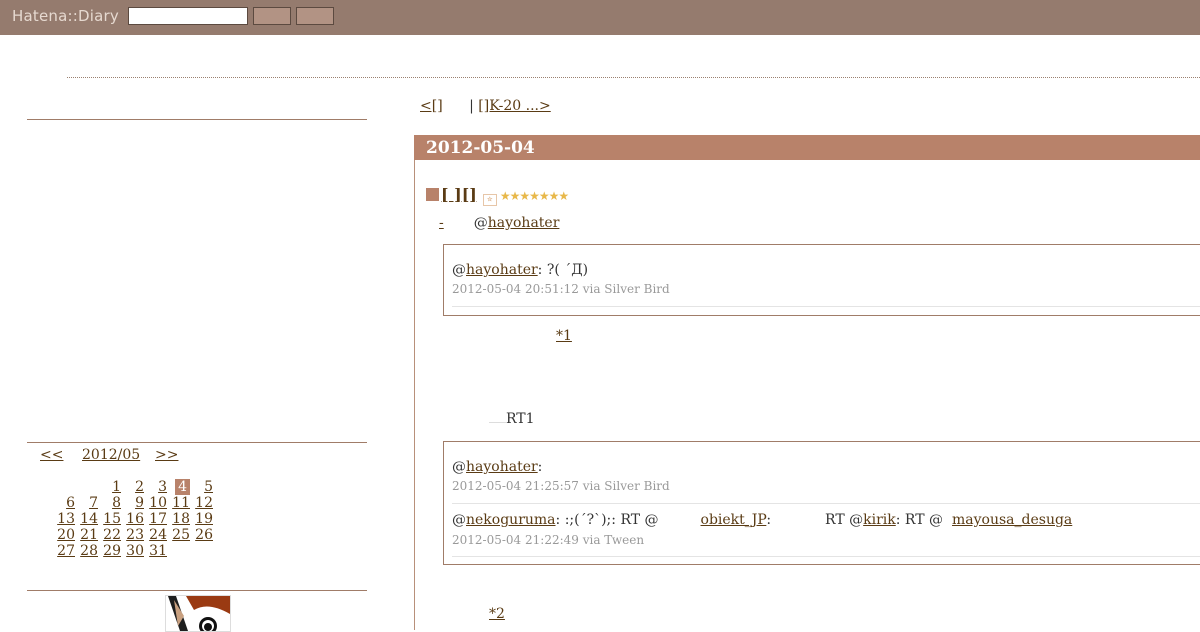  I want to click on calendar-day-link: 2, so click(139, 487).